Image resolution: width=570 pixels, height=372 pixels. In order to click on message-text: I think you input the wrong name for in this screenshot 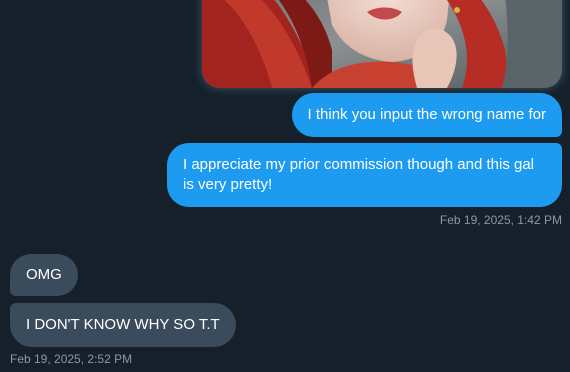, I will do `click(426, 114)`.